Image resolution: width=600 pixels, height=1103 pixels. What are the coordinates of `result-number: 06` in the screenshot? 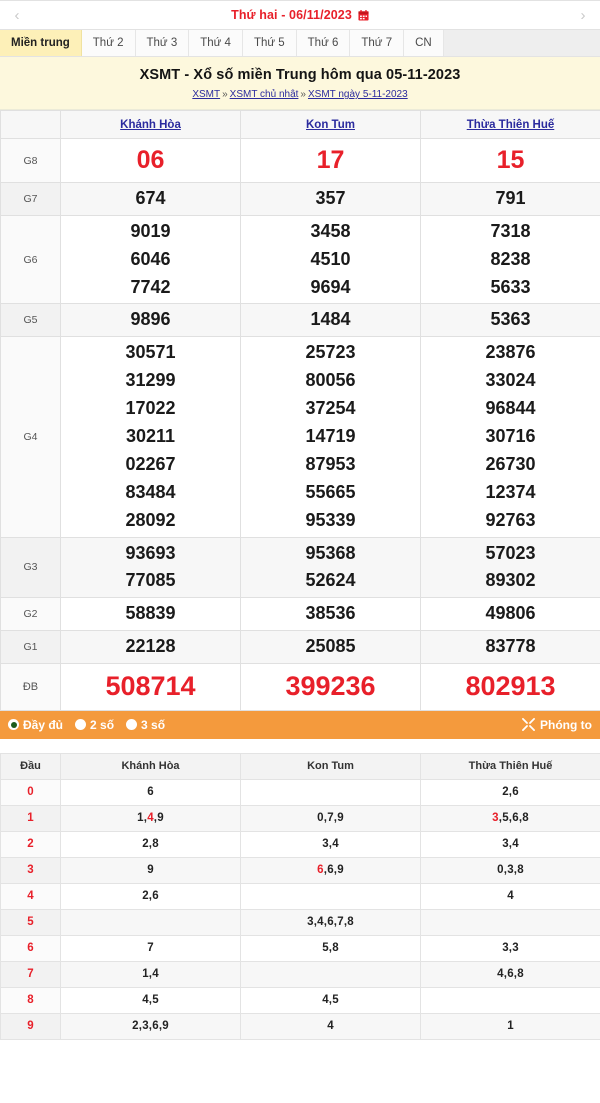 It's located at (150, 160).